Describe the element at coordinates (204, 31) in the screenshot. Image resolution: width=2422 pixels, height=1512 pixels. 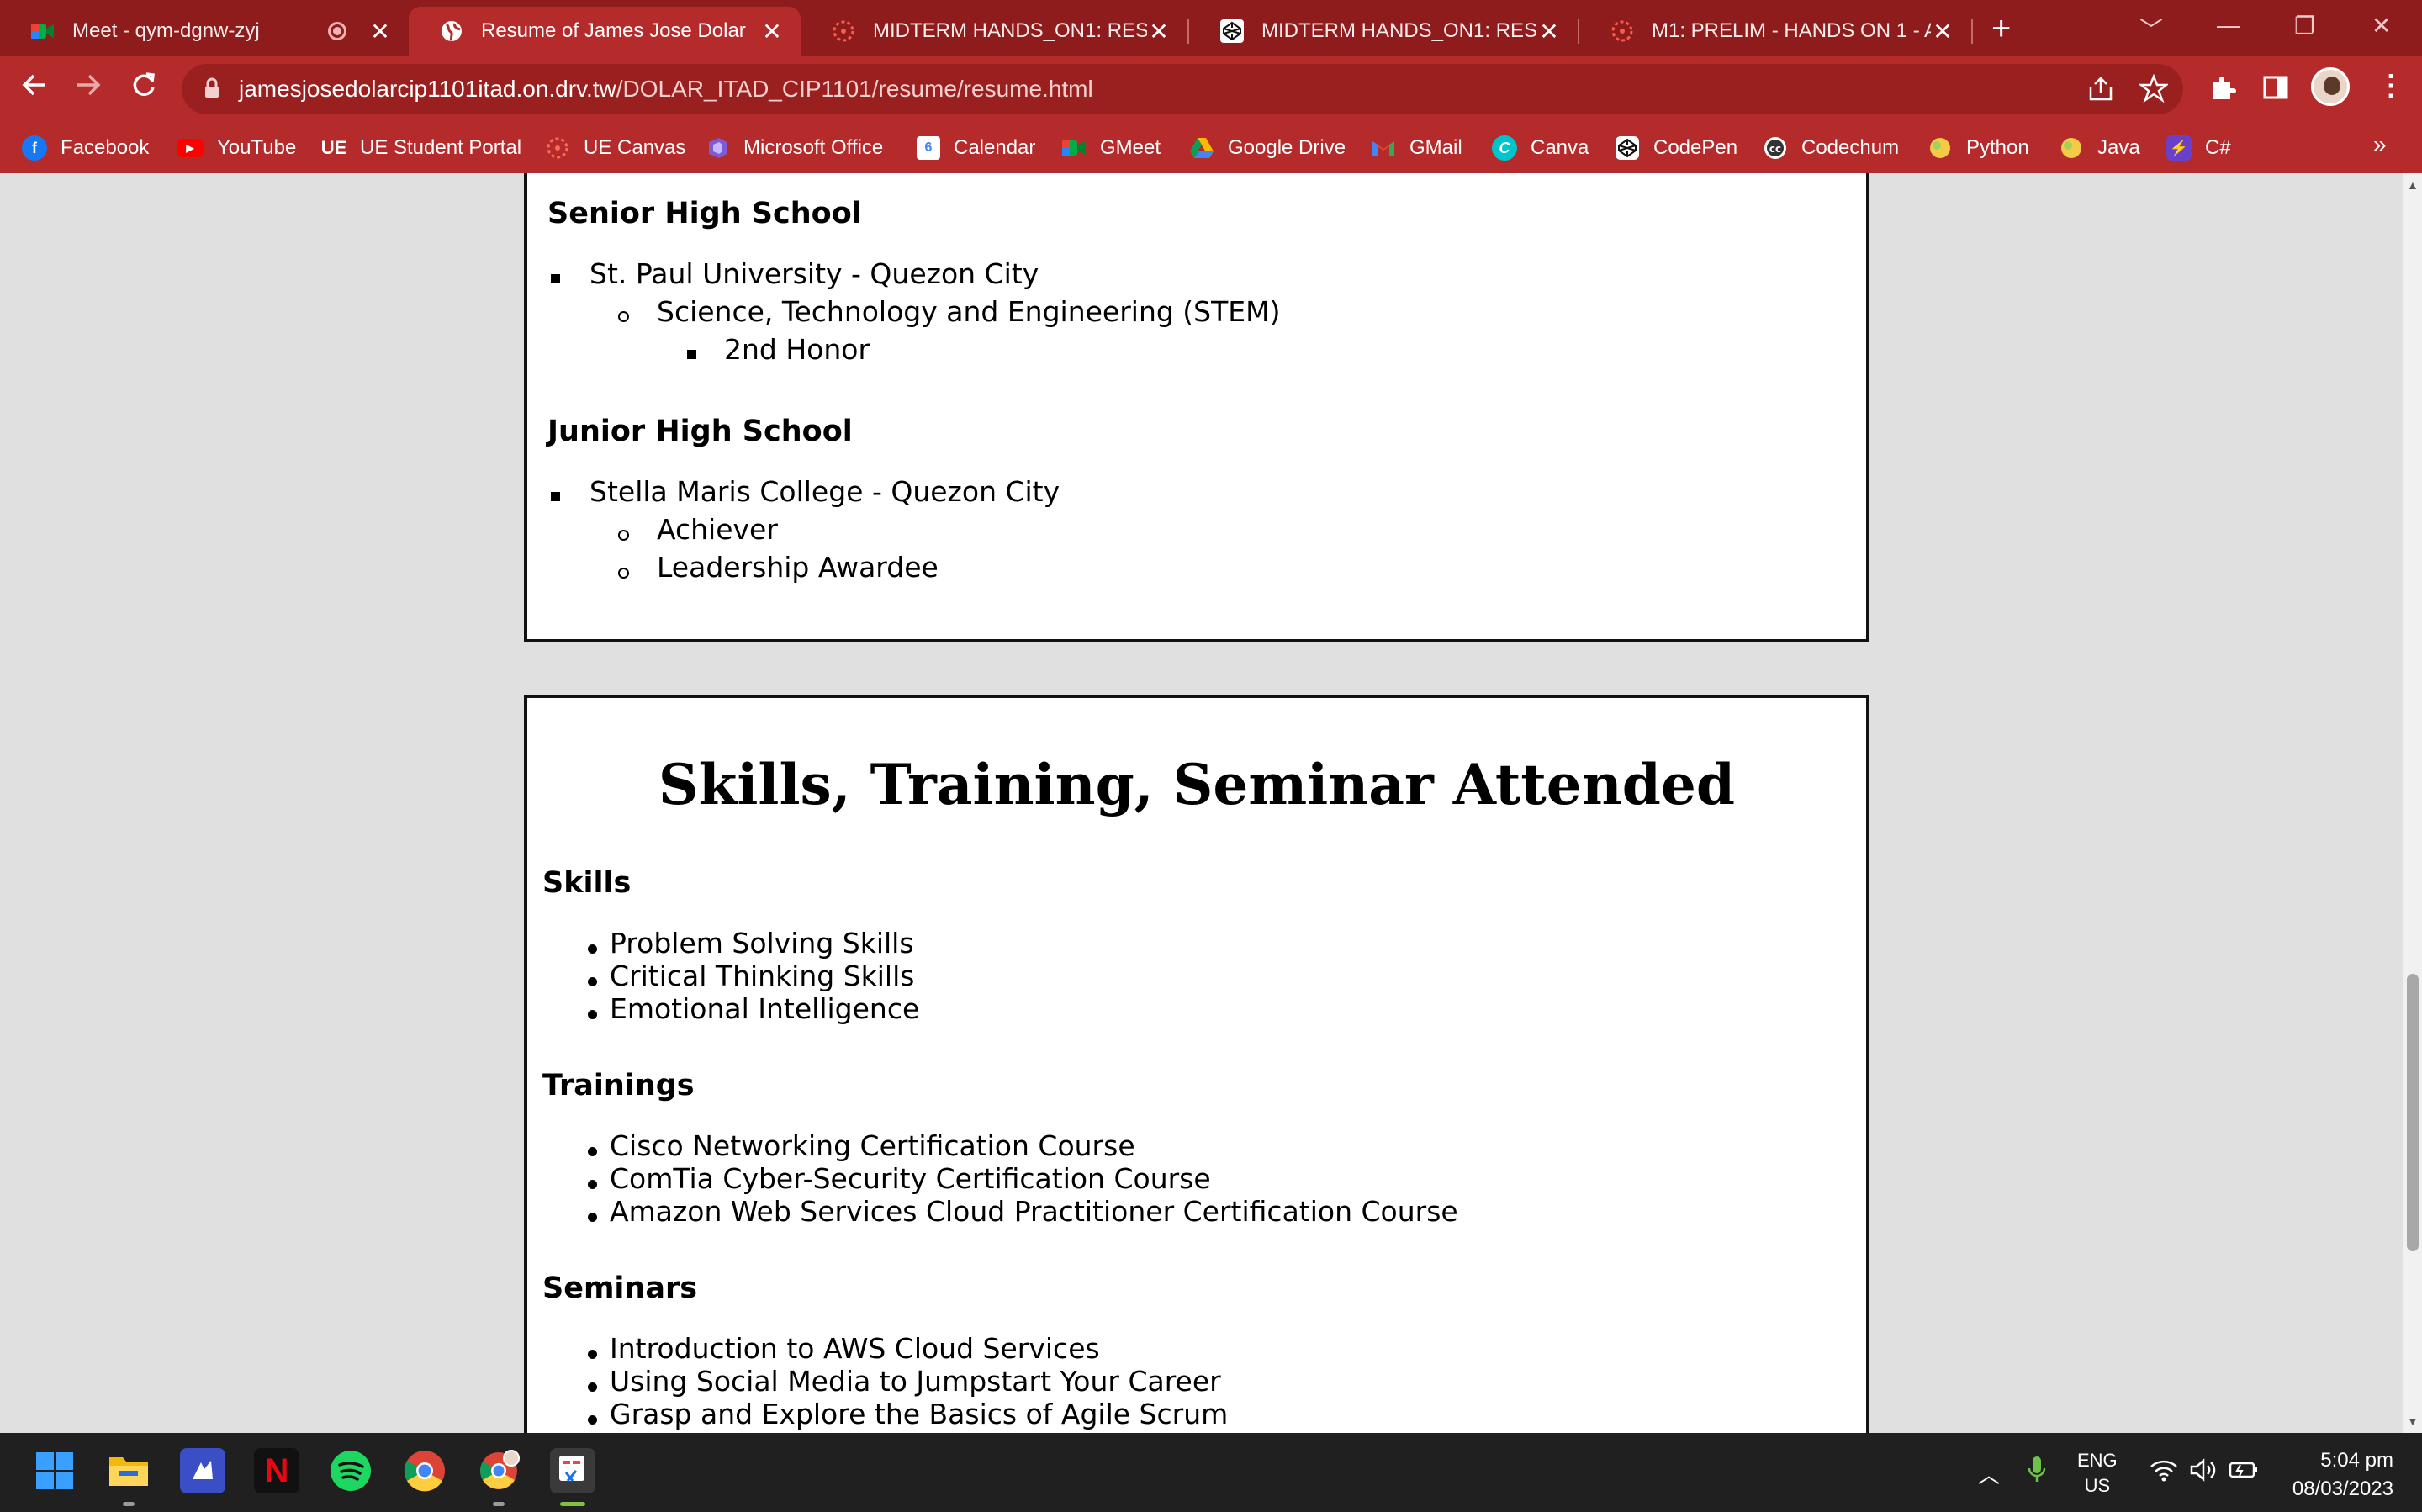
I see `tab-meet: Meet - qym-dgnw-zyj ✕` at that location.